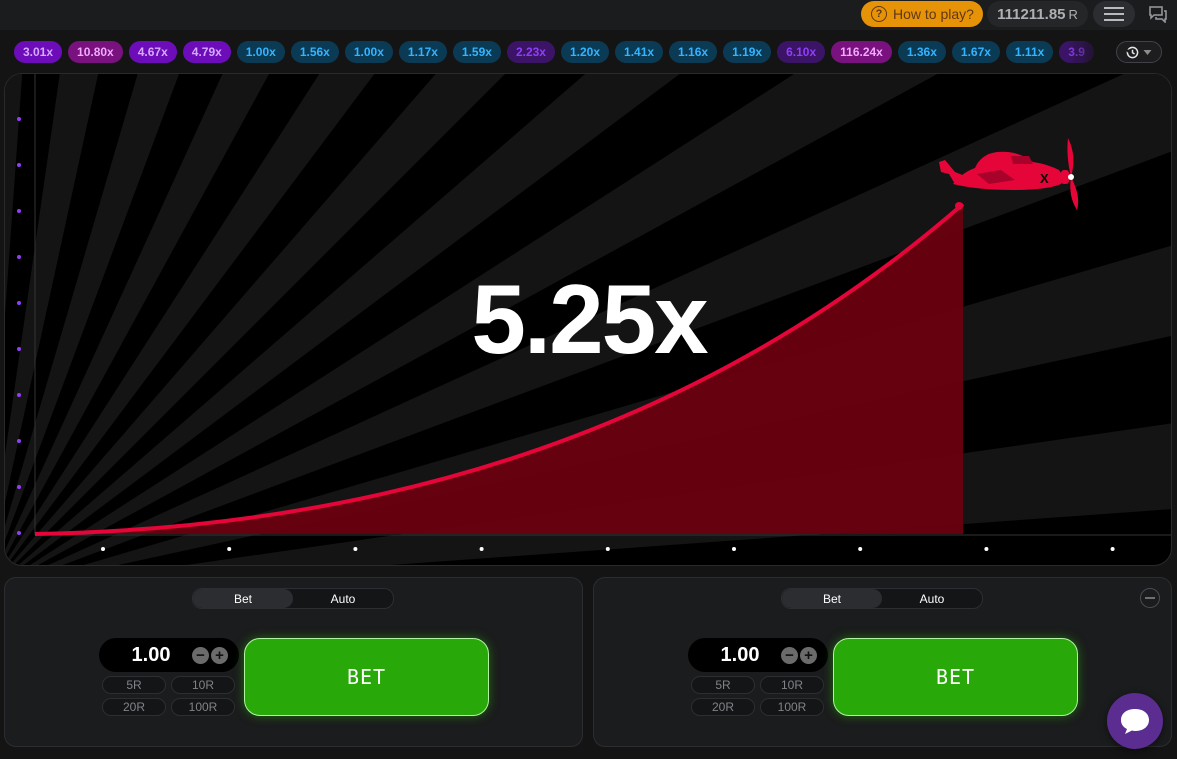 This screenshot has width=1177, height=759. Describe the element at coordinates (693, 52) in the screenshot. I see `history-multiplier: 1.16x` at that location.